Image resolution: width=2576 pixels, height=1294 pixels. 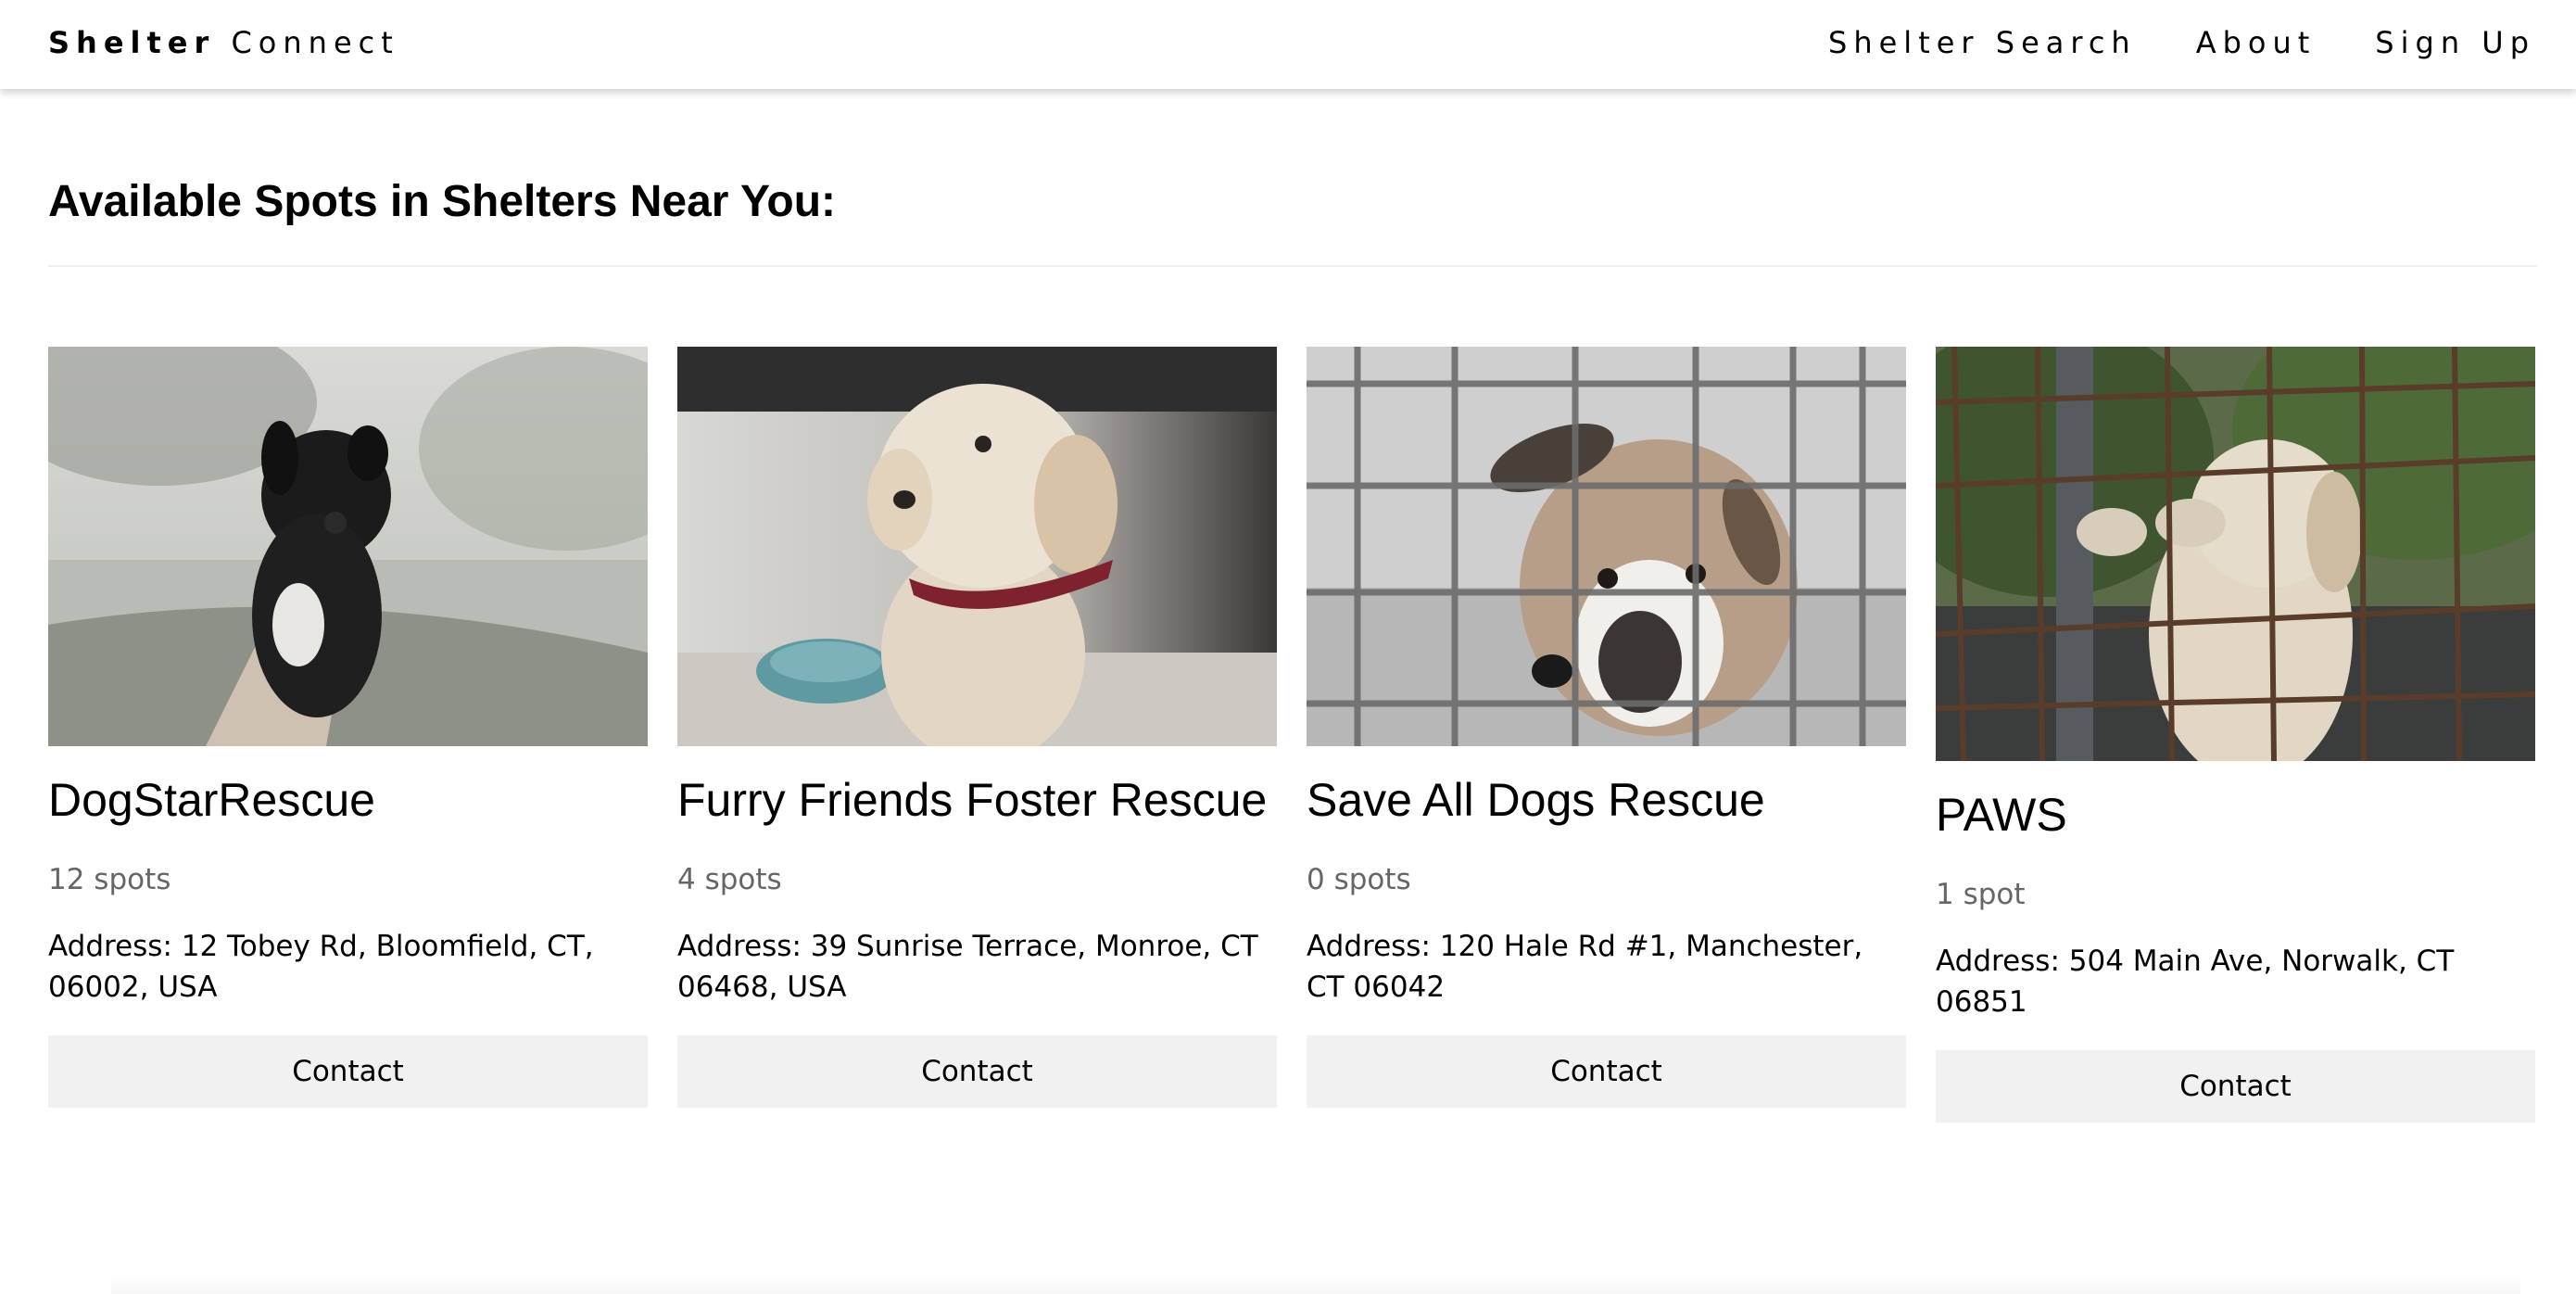 What do you see at coordinates (729, 879) in the screenshot?
I see `spots-count: 4 spots` at bounding box center [729, 879].